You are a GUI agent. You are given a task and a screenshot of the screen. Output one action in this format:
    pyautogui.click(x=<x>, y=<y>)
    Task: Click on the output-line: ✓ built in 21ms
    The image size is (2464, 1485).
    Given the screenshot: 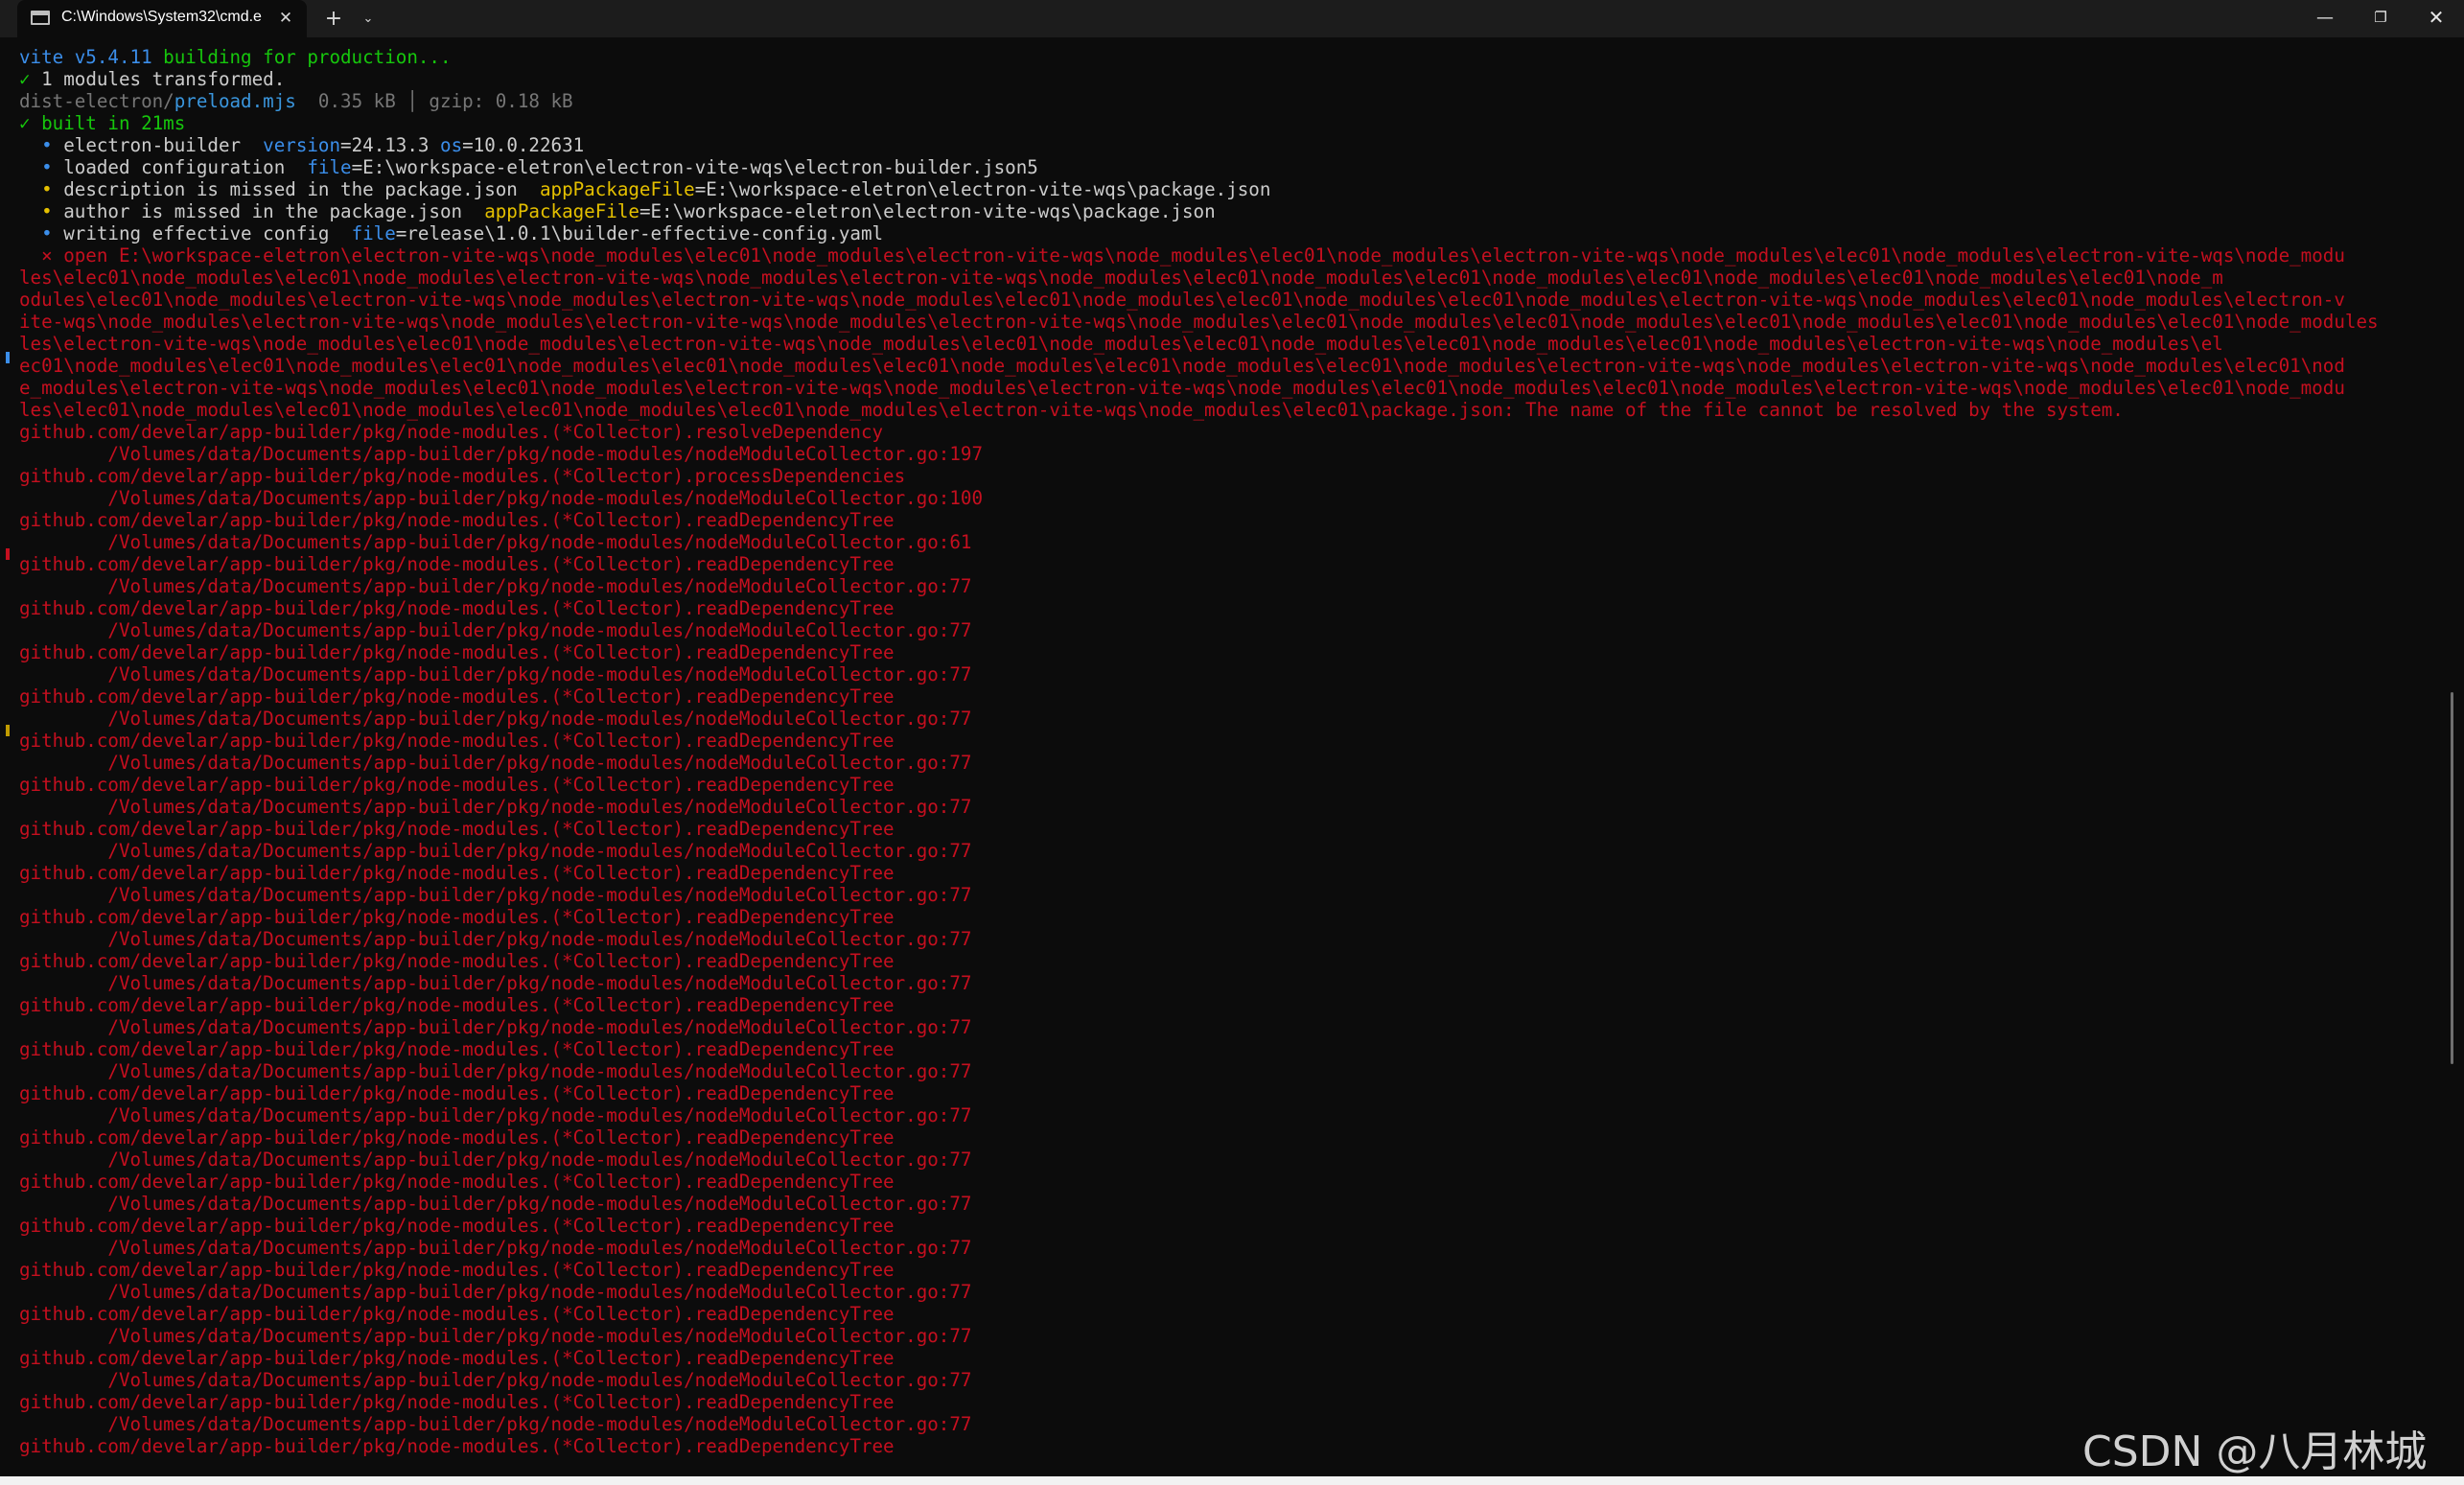 What is the action you would take?
    pyautogui.click(x=102, y=123)
    